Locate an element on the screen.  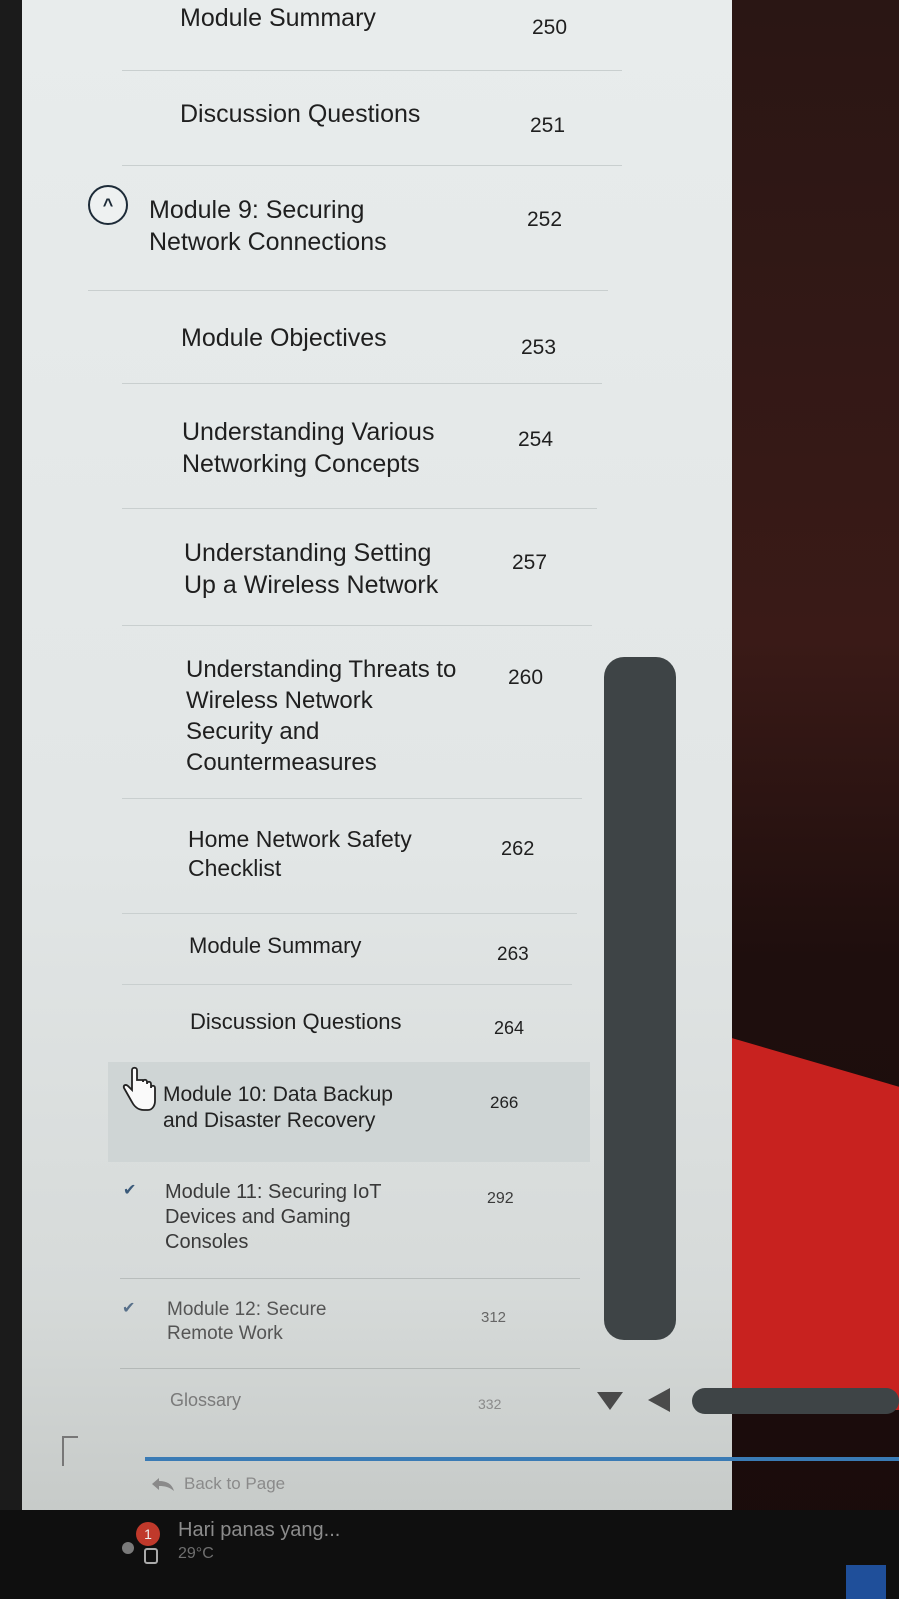
back-to-page-link: Back to Page is located at coordinates (217, 1484).